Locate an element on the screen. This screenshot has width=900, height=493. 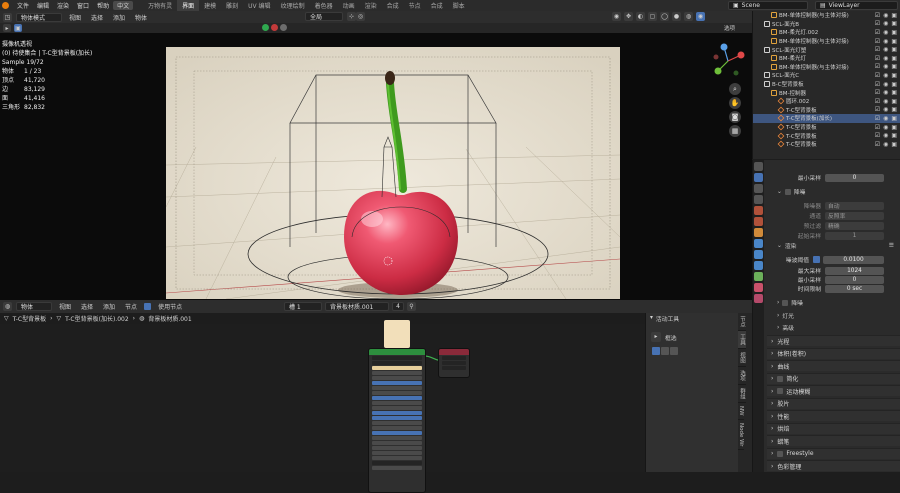
gizmo-icon: ✥ is located at coordinates (628, 16).